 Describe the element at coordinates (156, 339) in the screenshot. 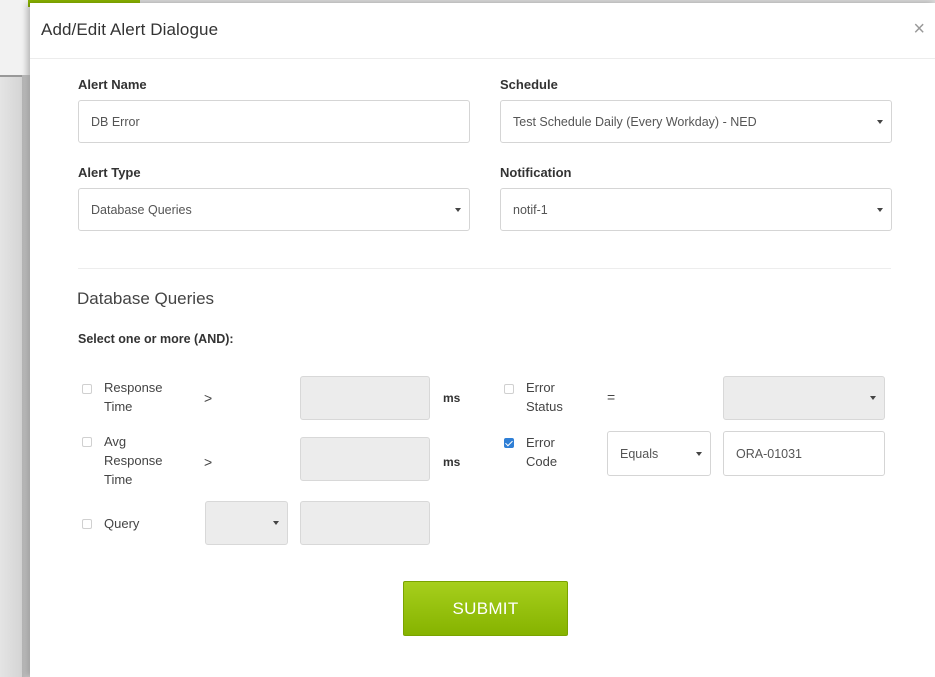

I see `section-subtitle: Select one or more (AND):` at that location.